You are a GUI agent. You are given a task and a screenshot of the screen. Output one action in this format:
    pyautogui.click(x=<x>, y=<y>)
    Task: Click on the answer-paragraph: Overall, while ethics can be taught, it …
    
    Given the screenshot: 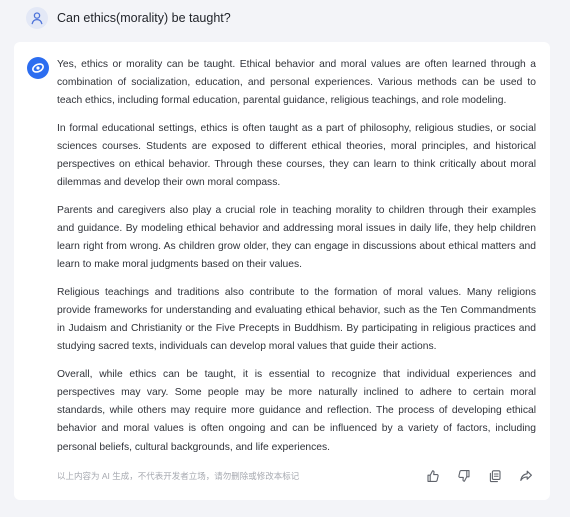 What is the action you would take?
    pyautogui.click(x=296, y=410)
    